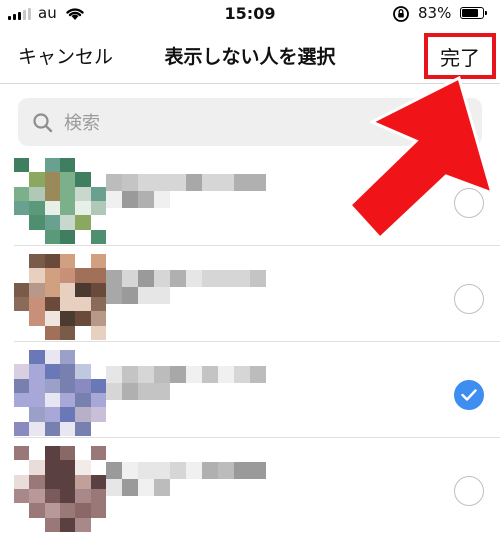 This screenshot has width=500, height=536. I want to click on search-bar, so click(250, 123).